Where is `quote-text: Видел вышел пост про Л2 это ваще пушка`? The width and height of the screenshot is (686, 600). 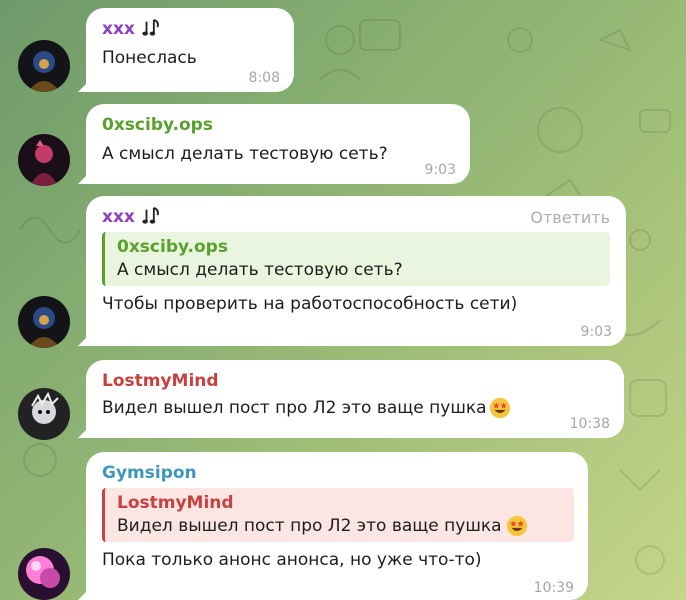
quote-text: Видел вышел пост про Л2 это ваще пушка is located at coordinates (340, 526).